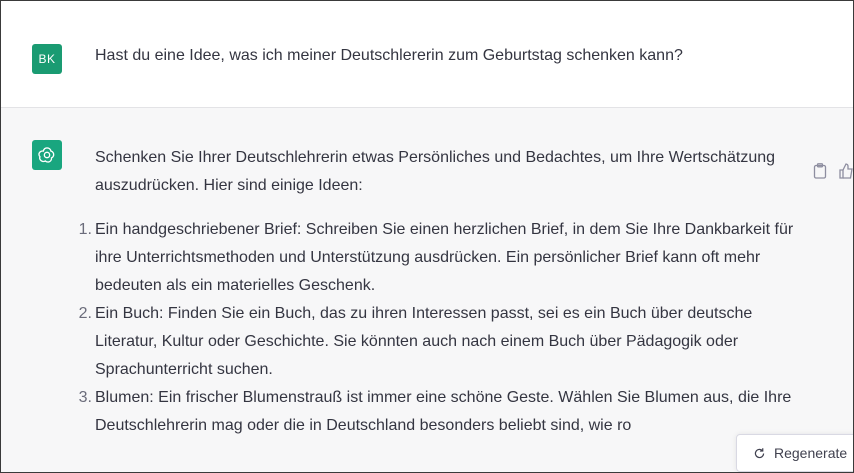 The image size is (854, 473). I want to click on assistant-avatar, so click(47, 155).